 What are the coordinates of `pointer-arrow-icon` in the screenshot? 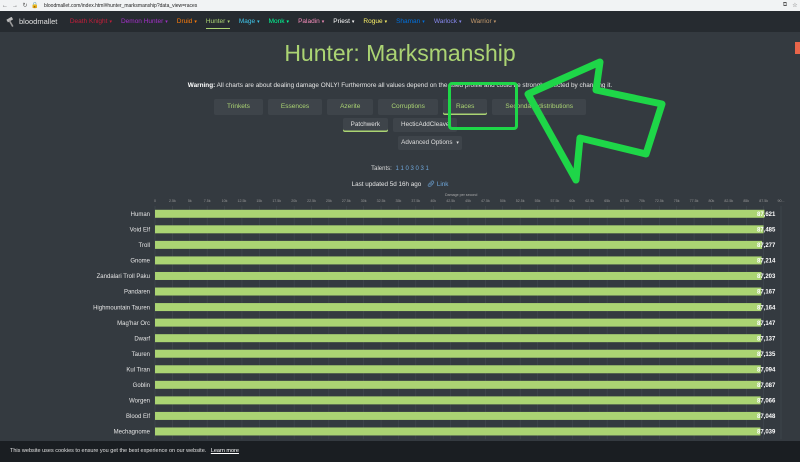 It's located at (595, 121).